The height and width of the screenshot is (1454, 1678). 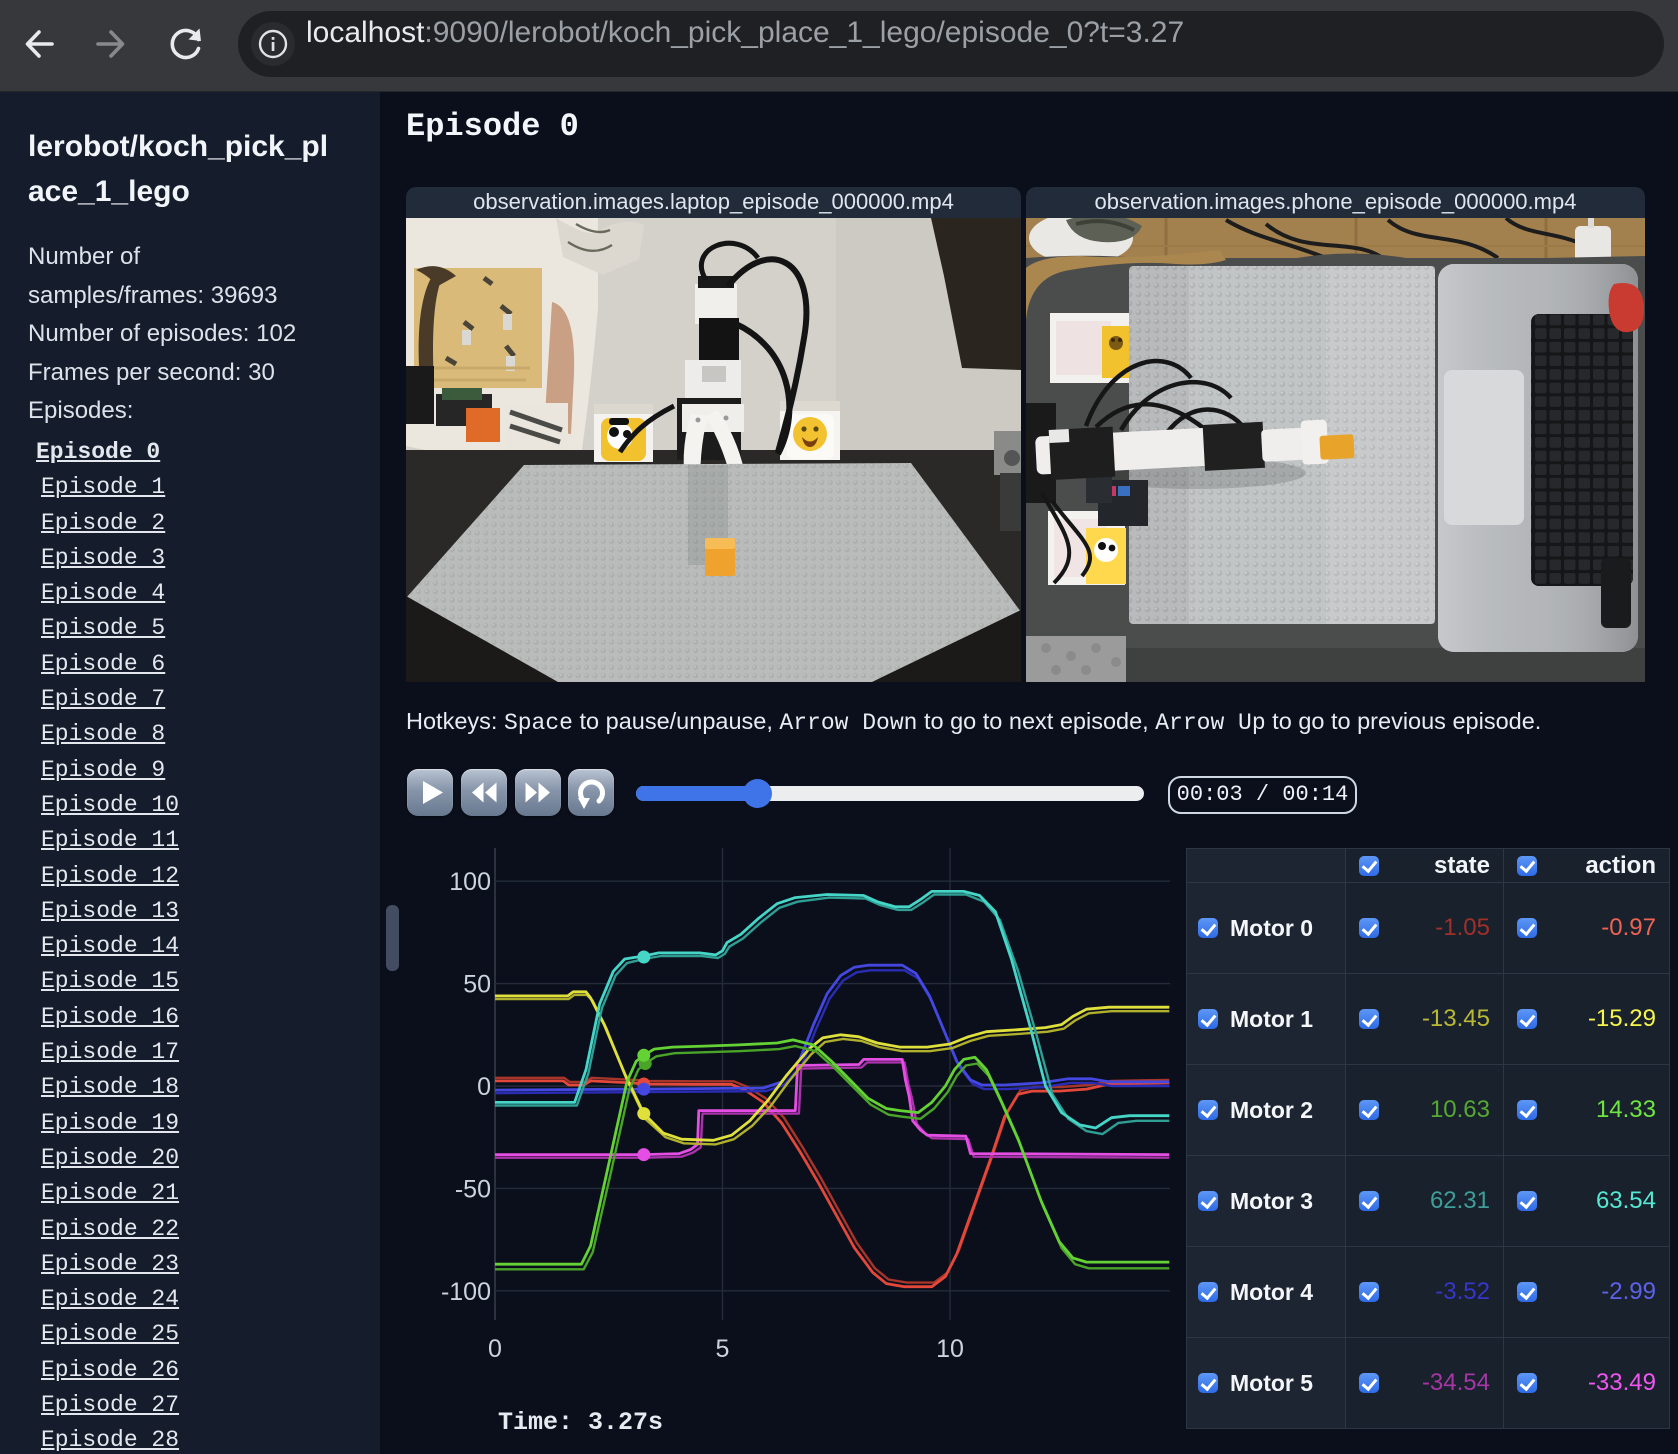 I want to click on svg-text: 50, so click(x=477, y=985).